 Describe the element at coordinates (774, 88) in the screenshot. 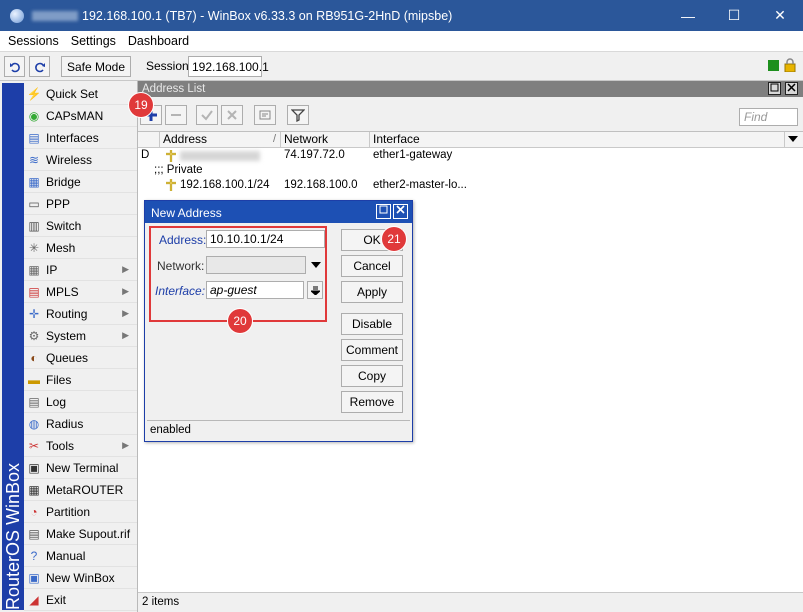

I see `panel-restore-button` at that location.